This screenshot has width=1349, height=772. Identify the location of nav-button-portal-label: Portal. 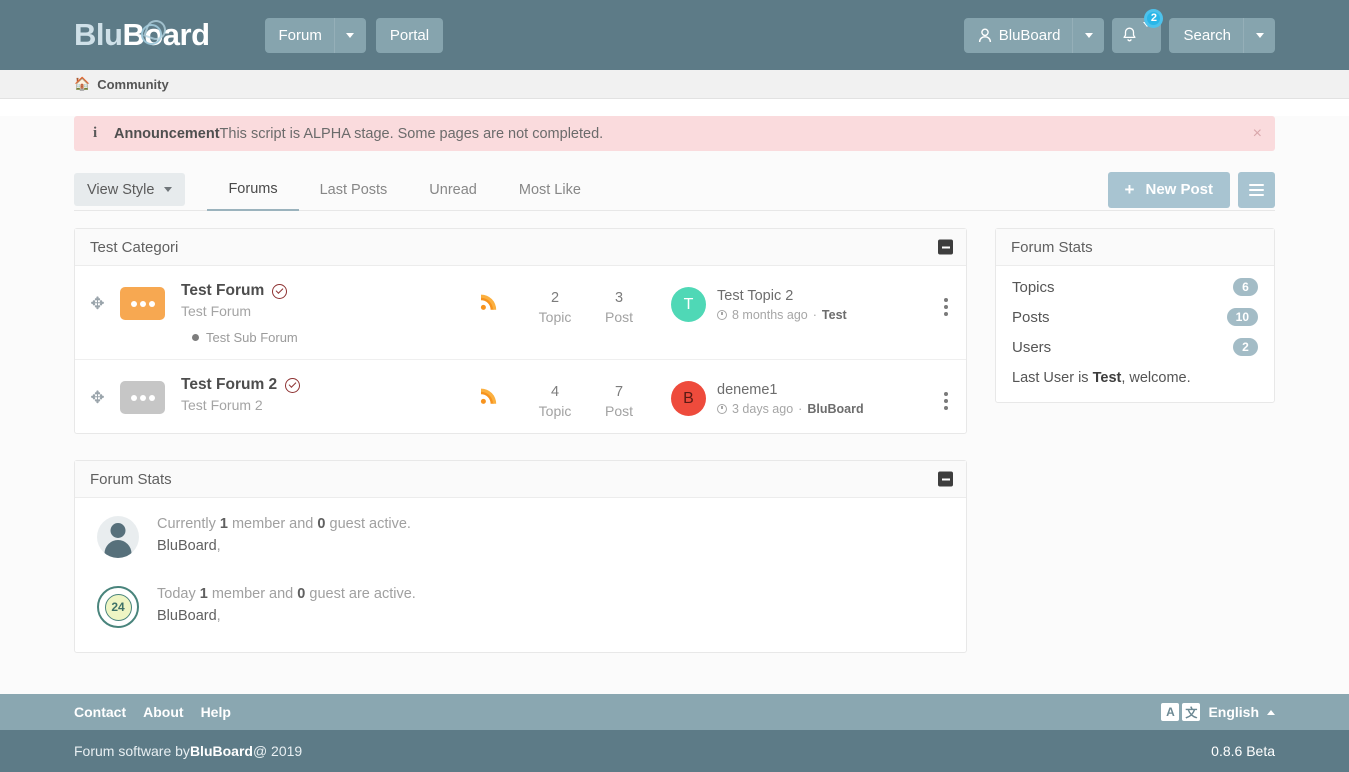
(409, 35).